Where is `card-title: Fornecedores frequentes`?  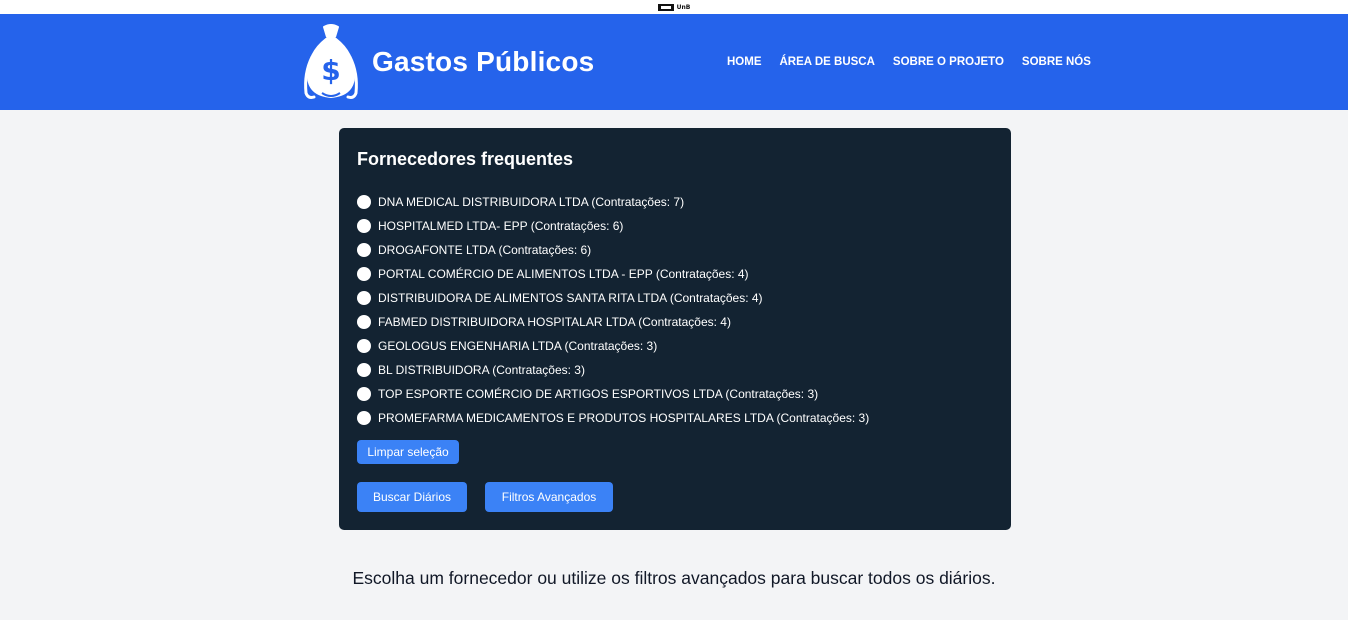 card-title: Fornecedores frequentes is located at coordinates (465, 159).